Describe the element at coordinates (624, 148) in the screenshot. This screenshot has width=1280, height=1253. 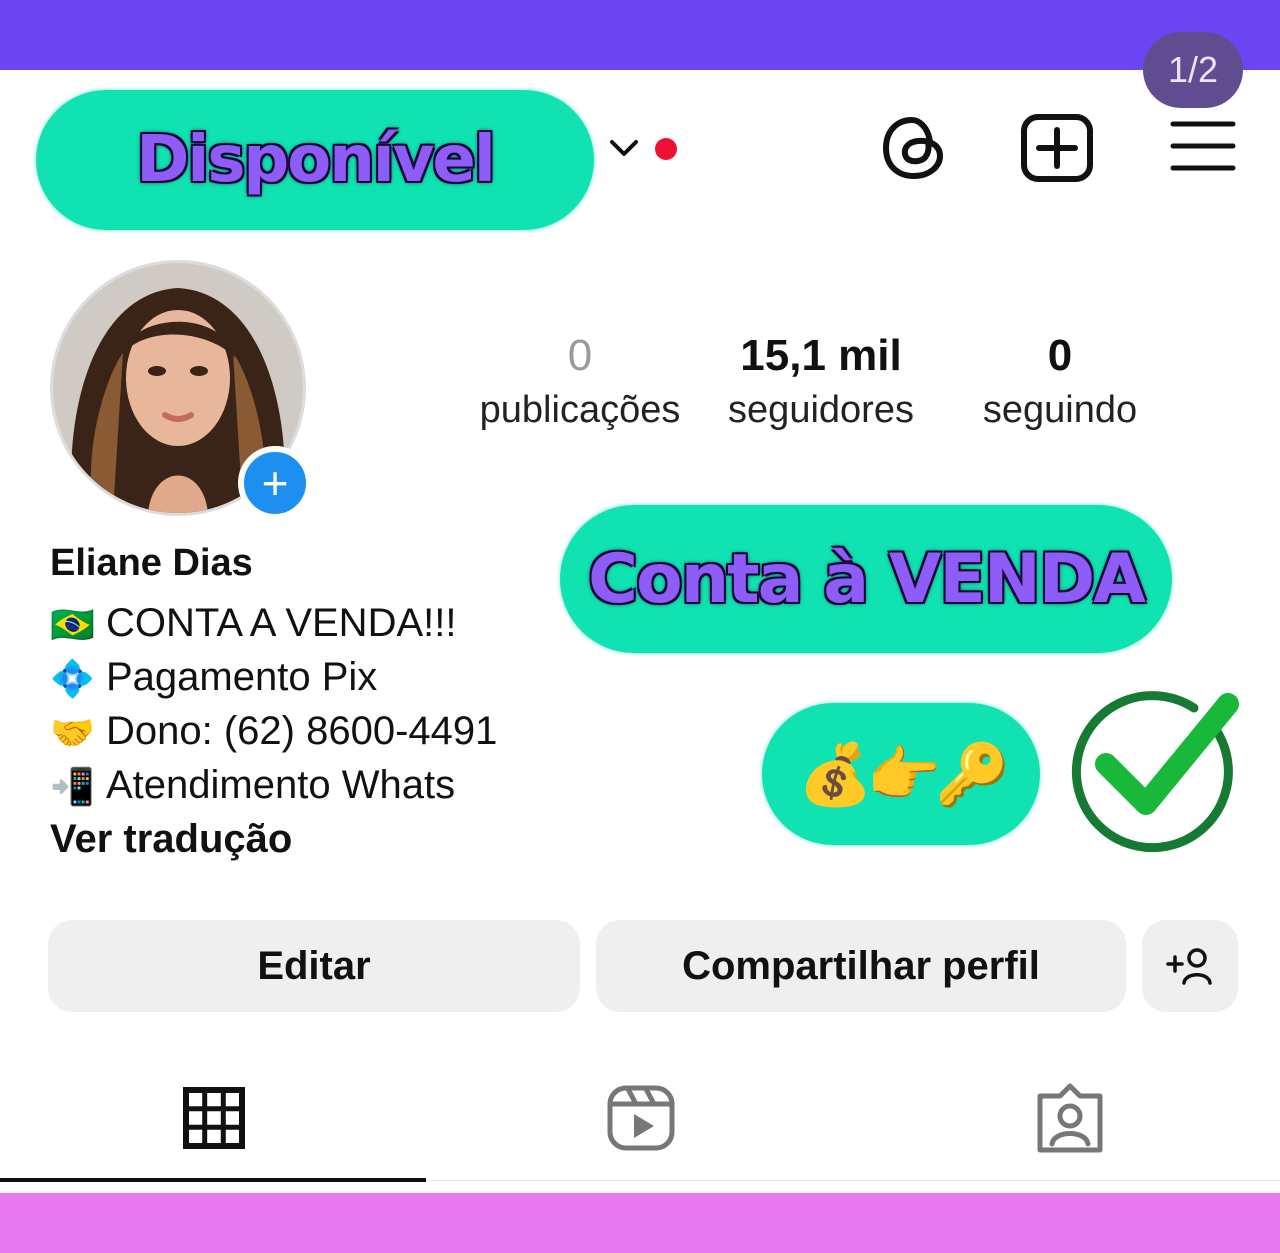
I see `chevron-down-icon` at that location.